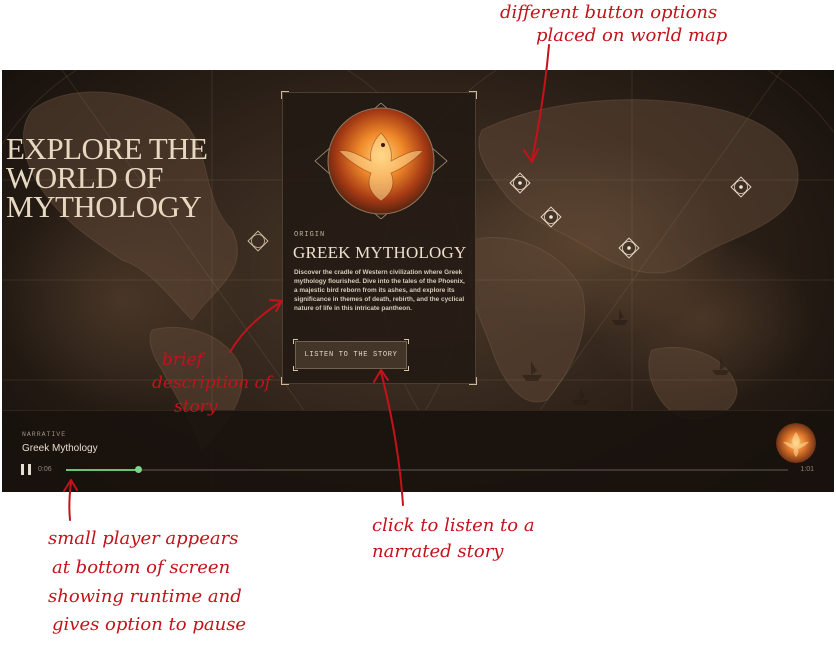 This screenshot has height=654, width=836. I want to click on elapsed-time: 0:06, so click(45, 469).